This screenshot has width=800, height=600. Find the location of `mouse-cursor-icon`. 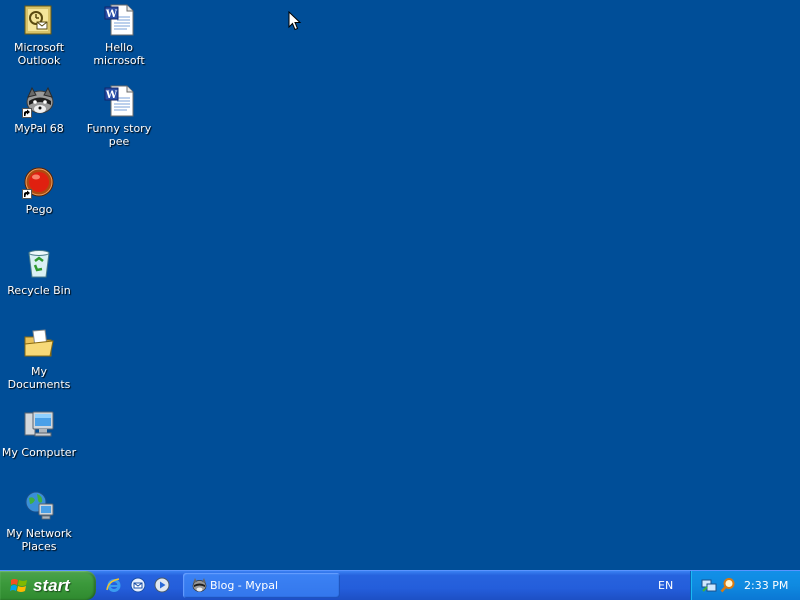

mouse-cursor-icon is located at coordinates (295, 21).